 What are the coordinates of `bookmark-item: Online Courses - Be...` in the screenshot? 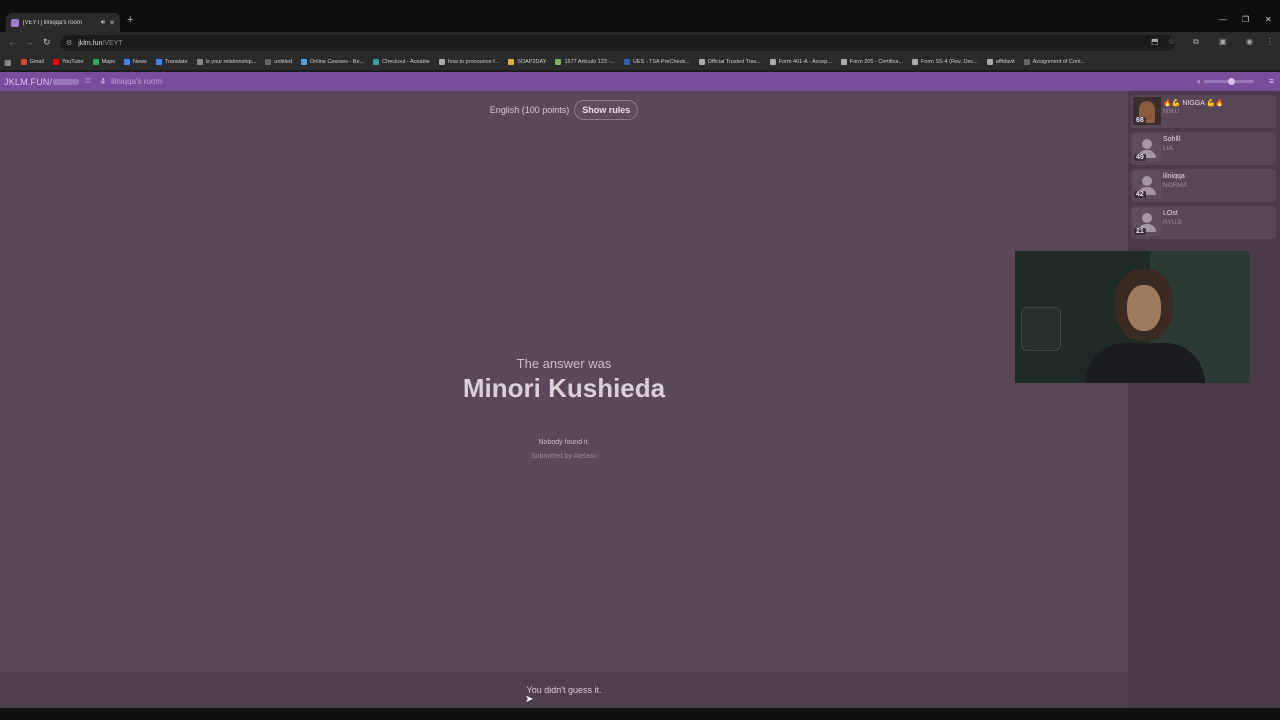 It's located at (332, 62).